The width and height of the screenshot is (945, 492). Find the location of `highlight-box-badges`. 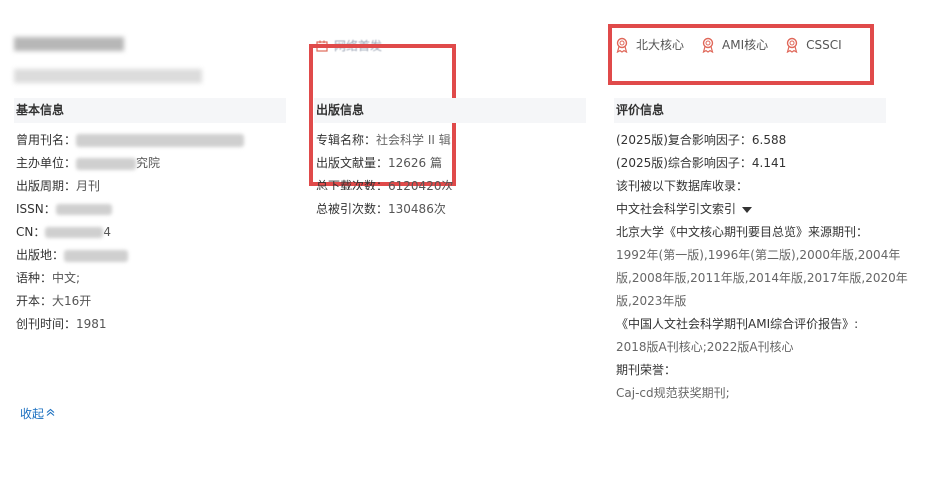

highlight-box-badges is located at coordinates (741, 54).